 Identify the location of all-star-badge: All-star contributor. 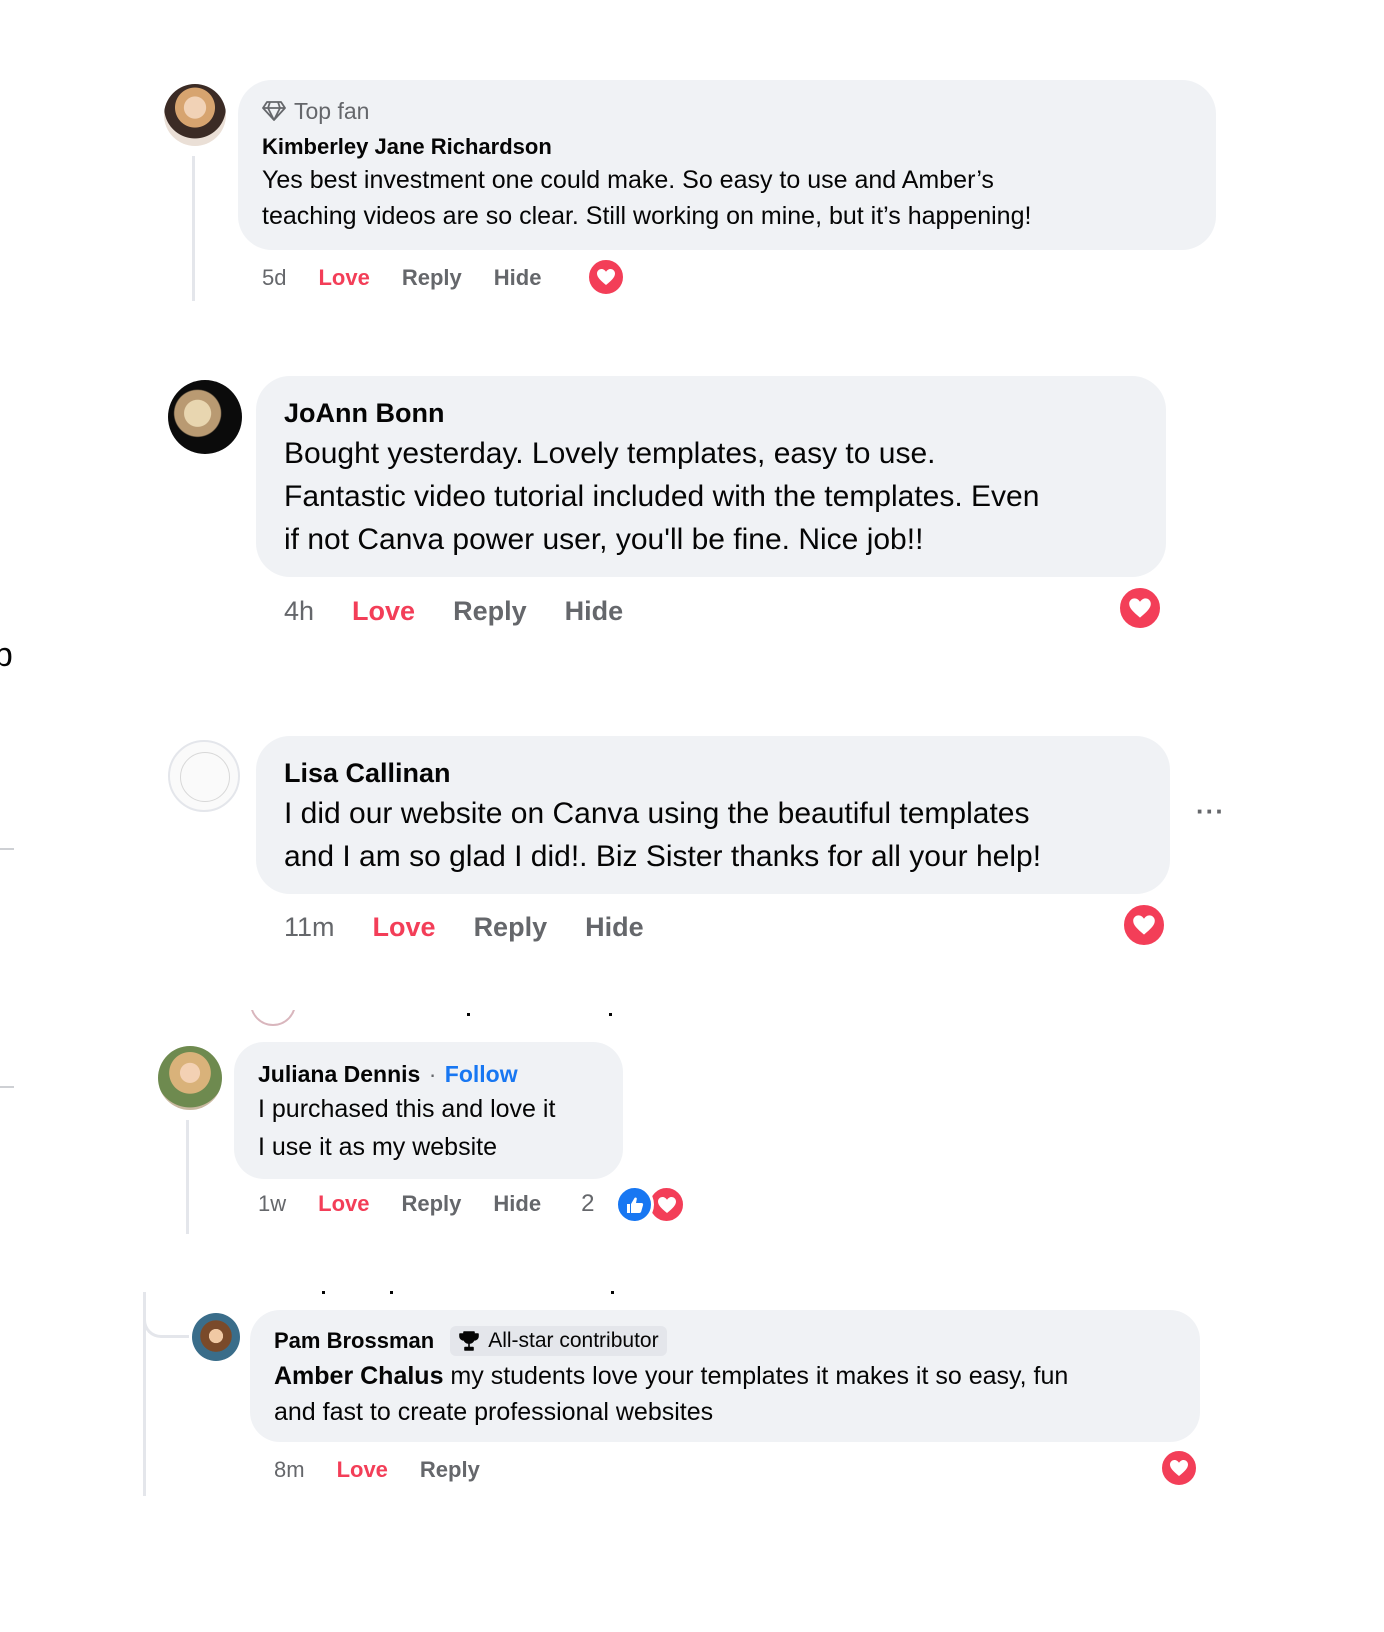
(558, 1341).